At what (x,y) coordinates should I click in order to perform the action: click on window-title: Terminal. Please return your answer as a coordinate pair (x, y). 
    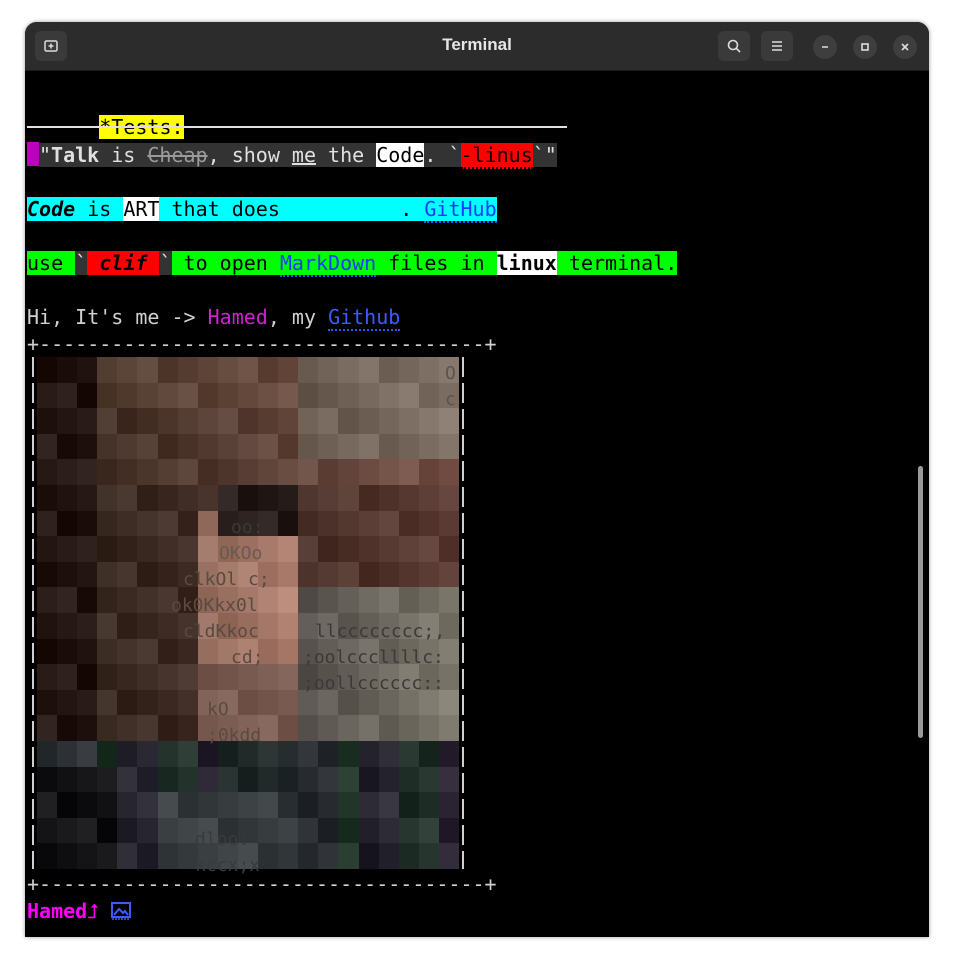
    Looking at the image, I should click on (477, 44).